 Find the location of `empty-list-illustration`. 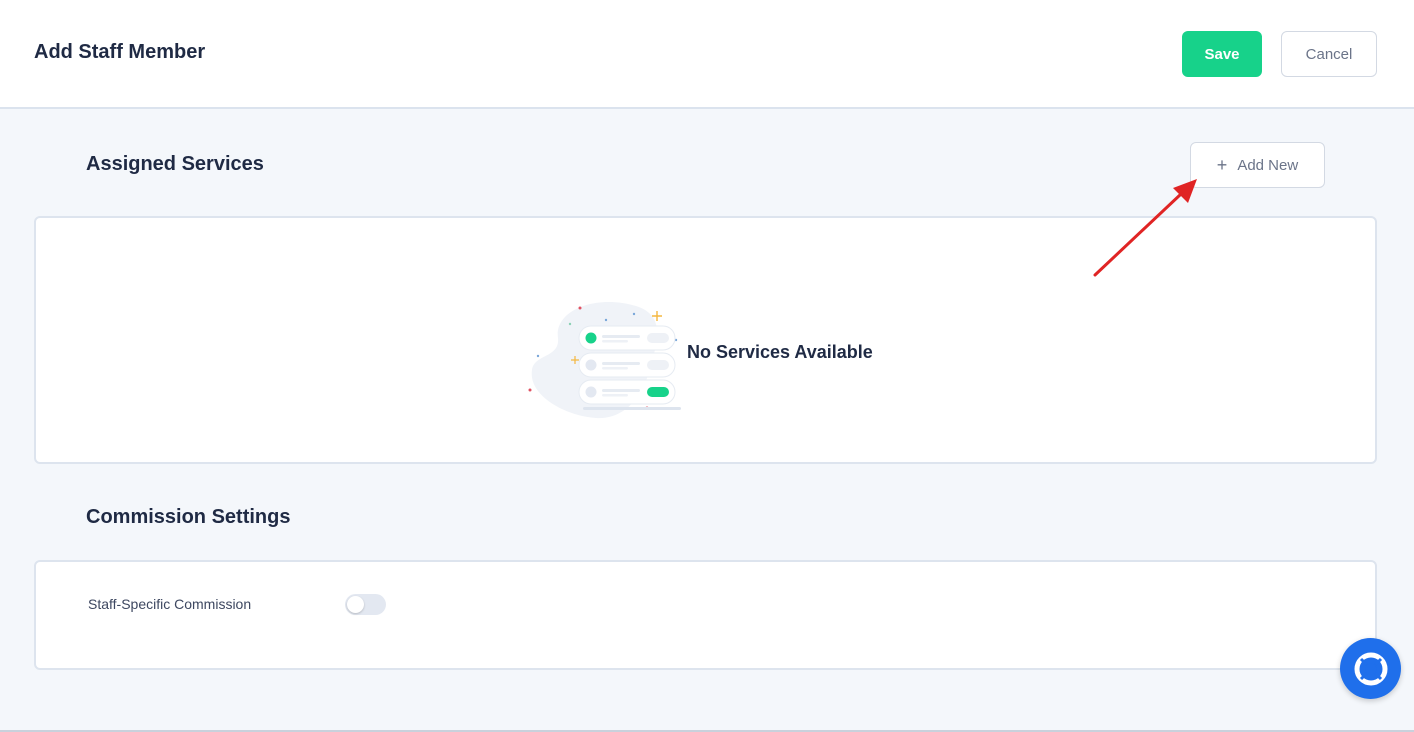

empty-list-illustration is located at coordinates (604, 360).